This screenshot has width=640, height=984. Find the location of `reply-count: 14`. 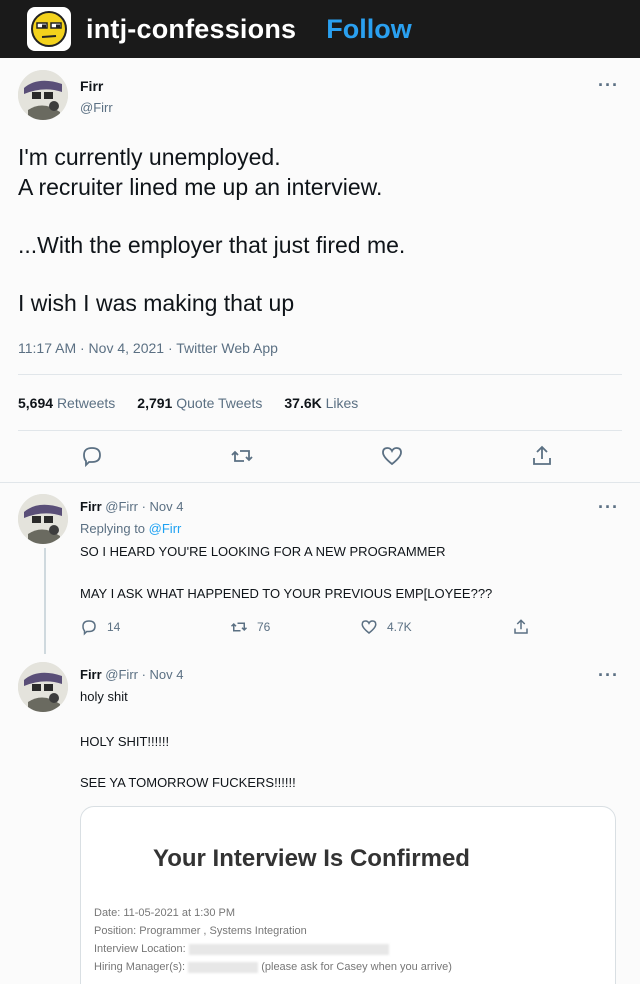

reply-count: 14 is located at coordinates (114, 627).